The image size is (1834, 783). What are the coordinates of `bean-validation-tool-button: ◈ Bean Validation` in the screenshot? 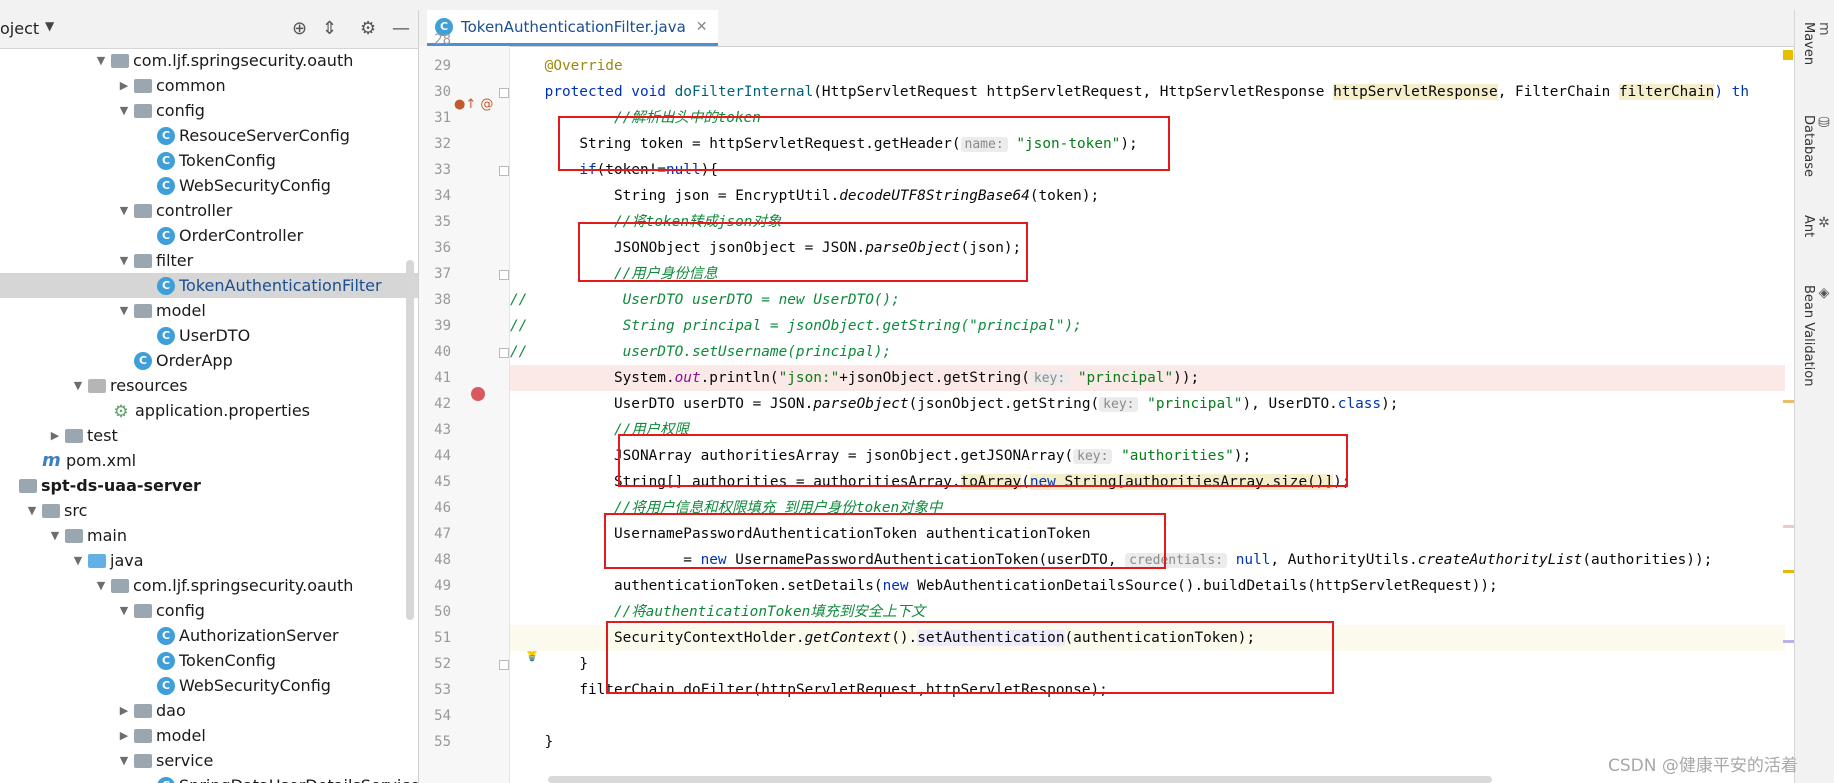 It's located at (1816, 335).